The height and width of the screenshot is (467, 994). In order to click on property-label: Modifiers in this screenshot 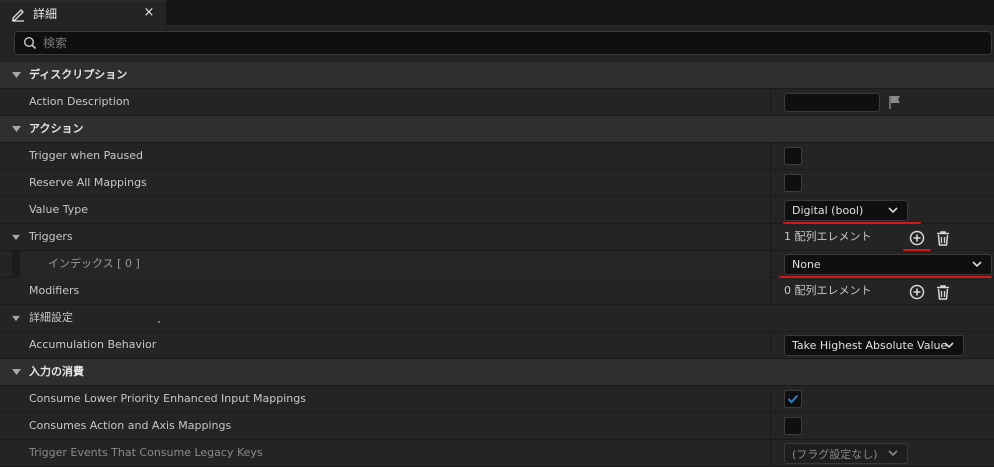, I will do `click(54, 290)`.